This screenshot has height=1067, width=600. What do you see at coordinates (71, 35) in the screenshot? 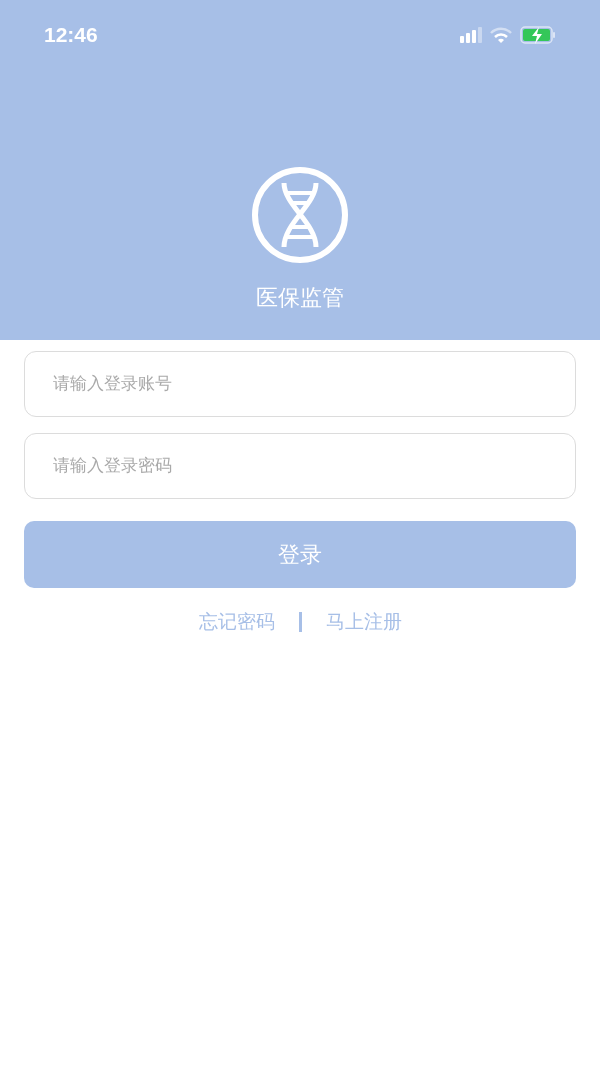
I see `status-time: 12:46` at bounding box center [71, 35].